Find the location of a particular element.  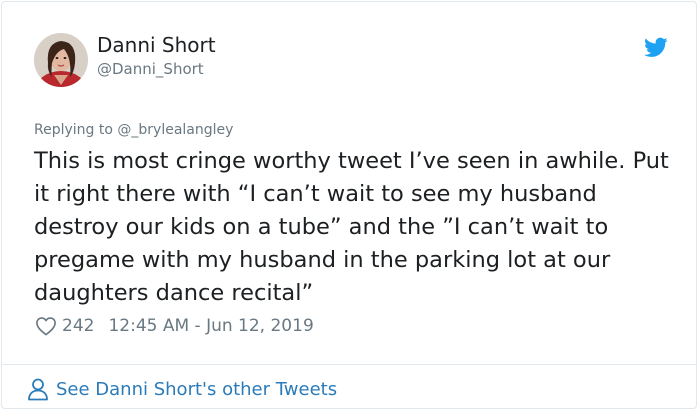

reply-mention-link: @_brylealangley is located at coordinates (175, 130).